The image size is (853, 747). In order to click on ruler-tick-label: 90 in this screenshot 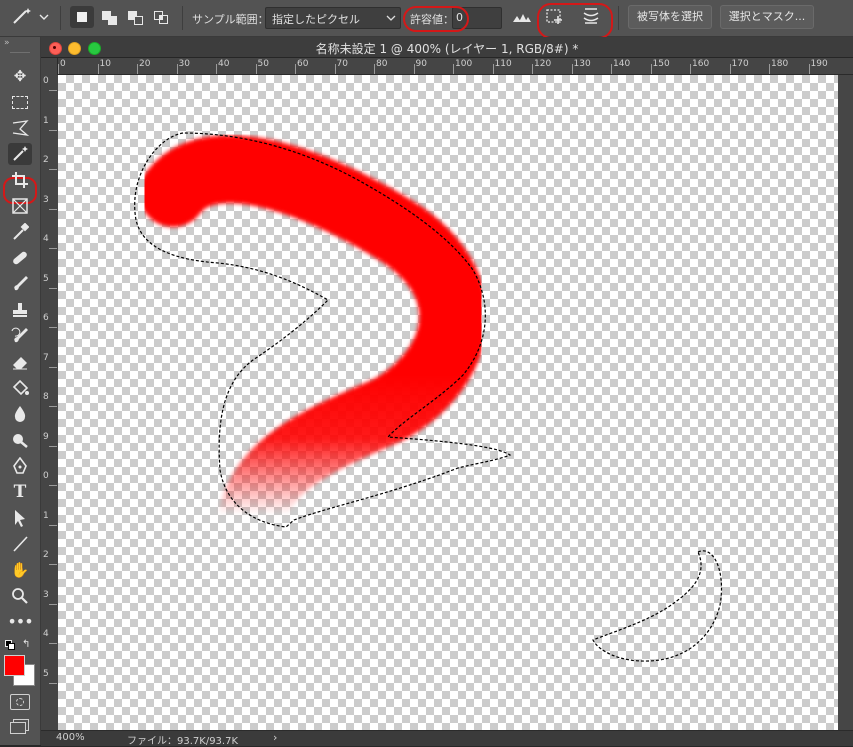, I will do `click(421, 64)`.